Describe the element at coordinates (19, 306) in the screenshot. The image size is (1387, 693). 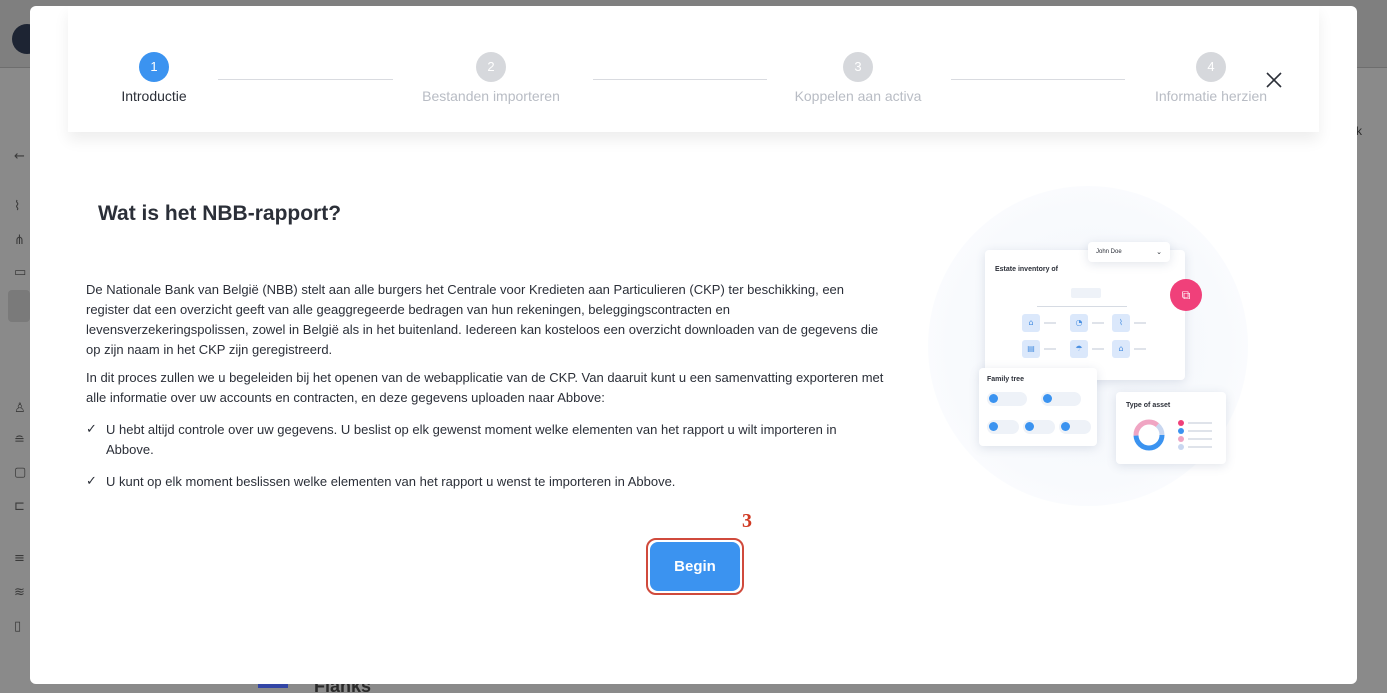
I see `sidebar-active-item` at that location.